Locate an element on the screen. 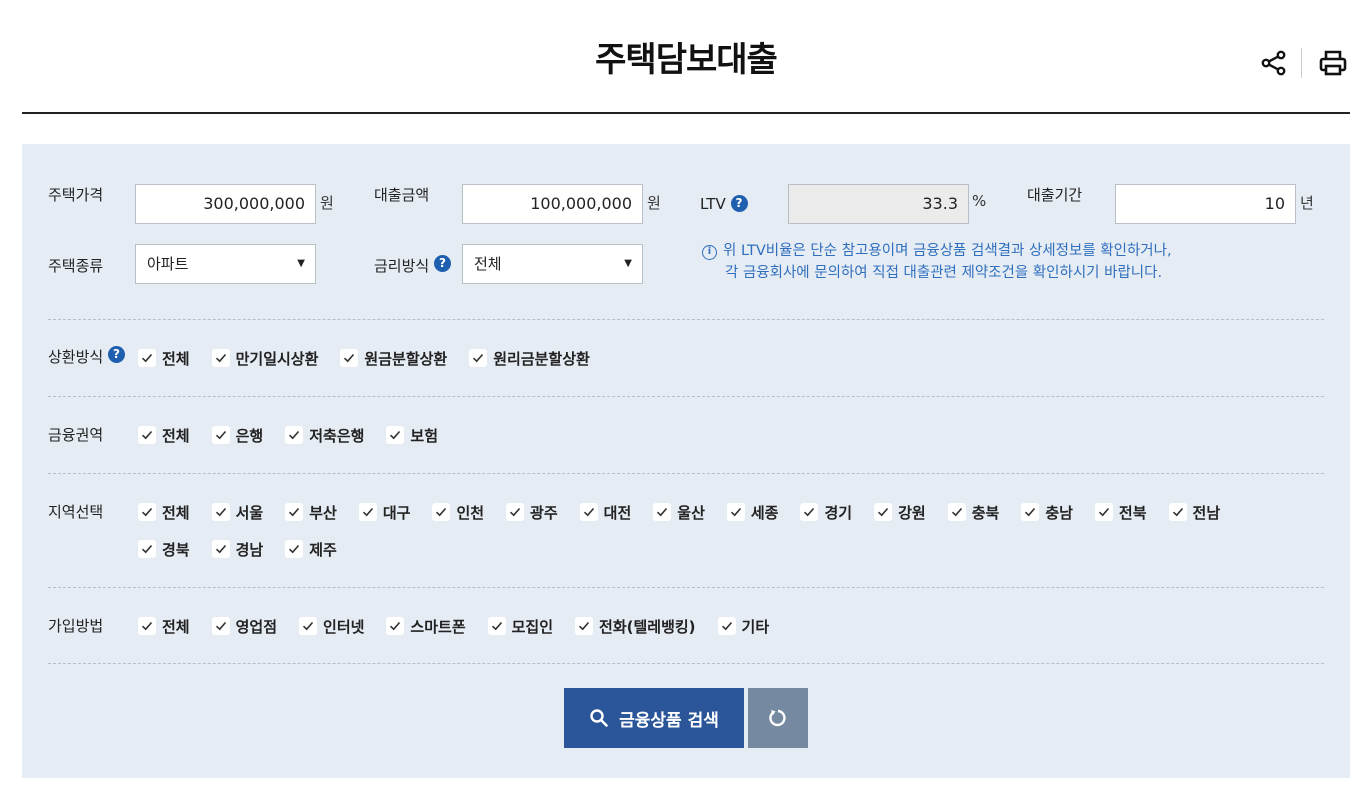 The width and height of the screenshot is (1361, 786). repayment-option-checkbox: 전체 is located at coordinates (164, 358).